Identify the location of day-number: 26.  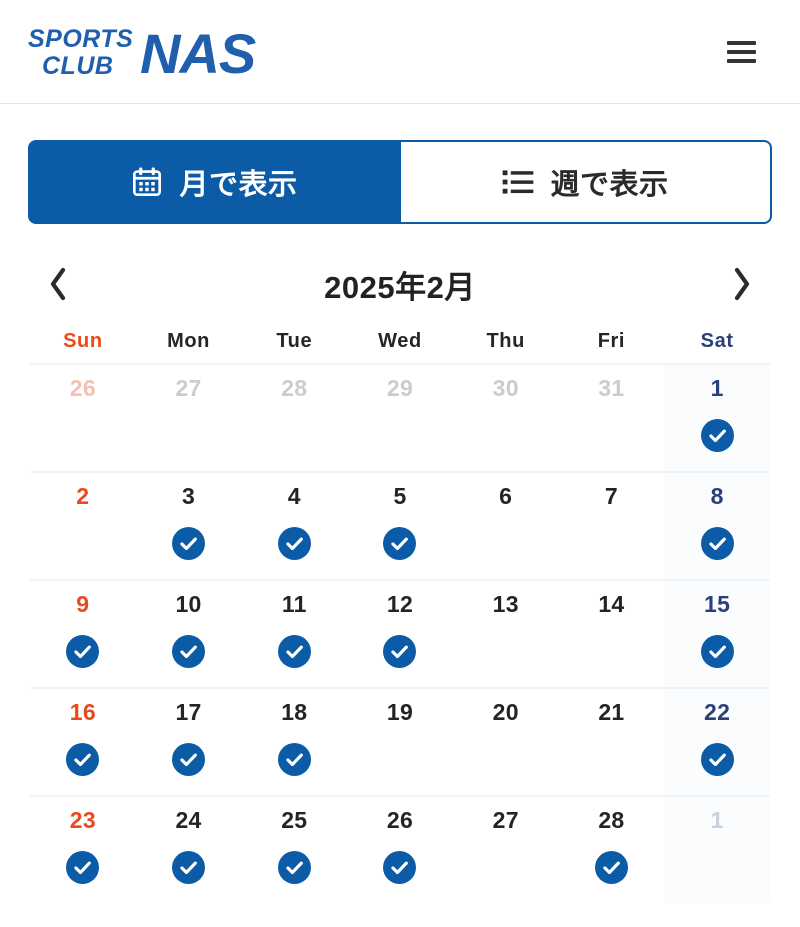
(400, 820).